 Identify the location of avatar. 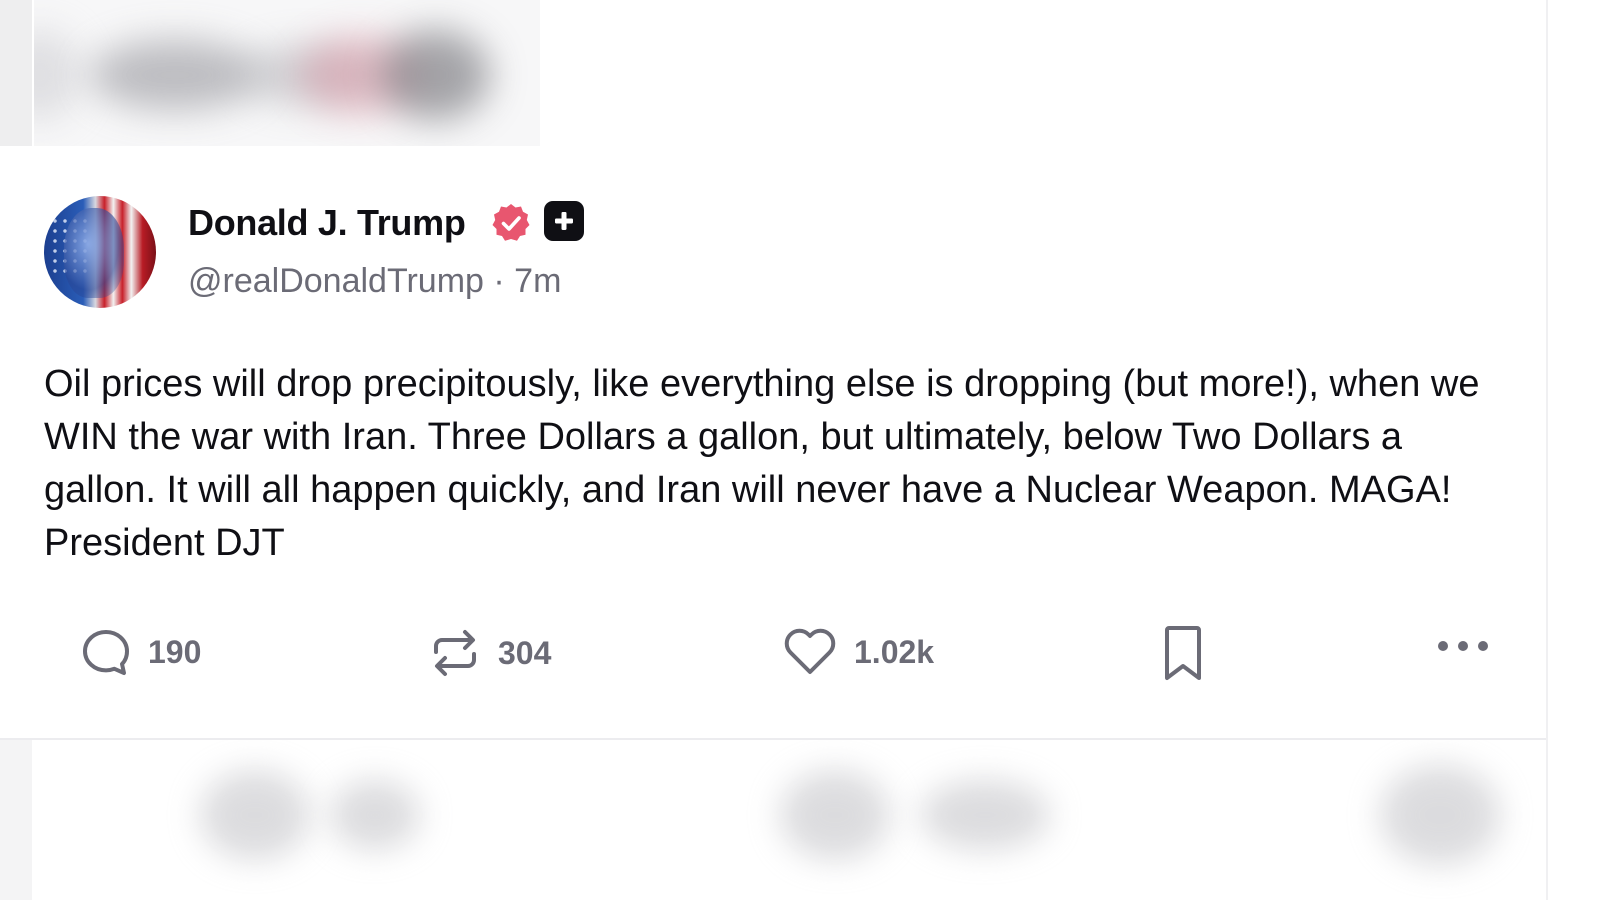
(100, 252).